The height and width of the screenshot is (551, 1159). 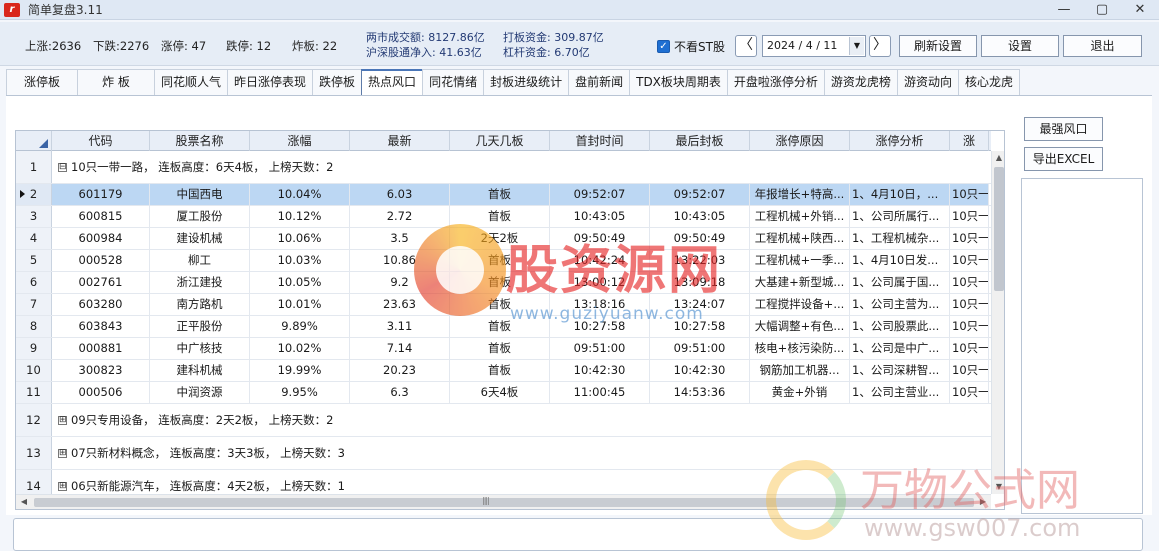 What do you see at coordinates (400, 392) in the screenshot?
I see `cell-last-price: 6.3` at bounding box center [400, 392].